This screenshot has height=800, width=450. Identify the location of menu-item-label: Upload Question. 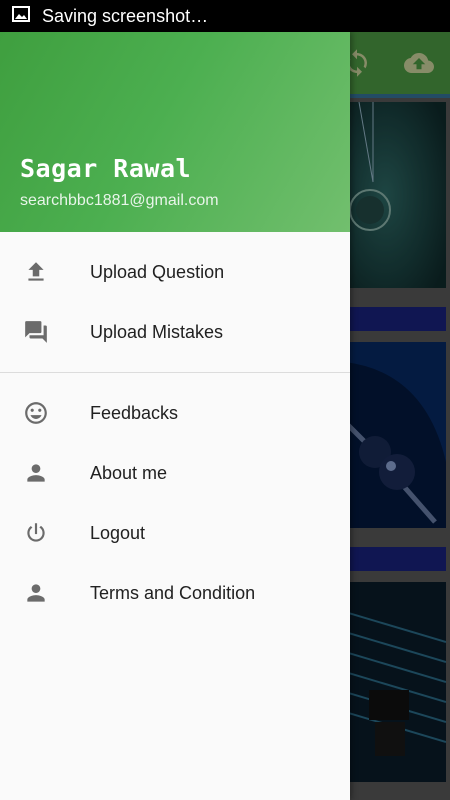
(157, 271).